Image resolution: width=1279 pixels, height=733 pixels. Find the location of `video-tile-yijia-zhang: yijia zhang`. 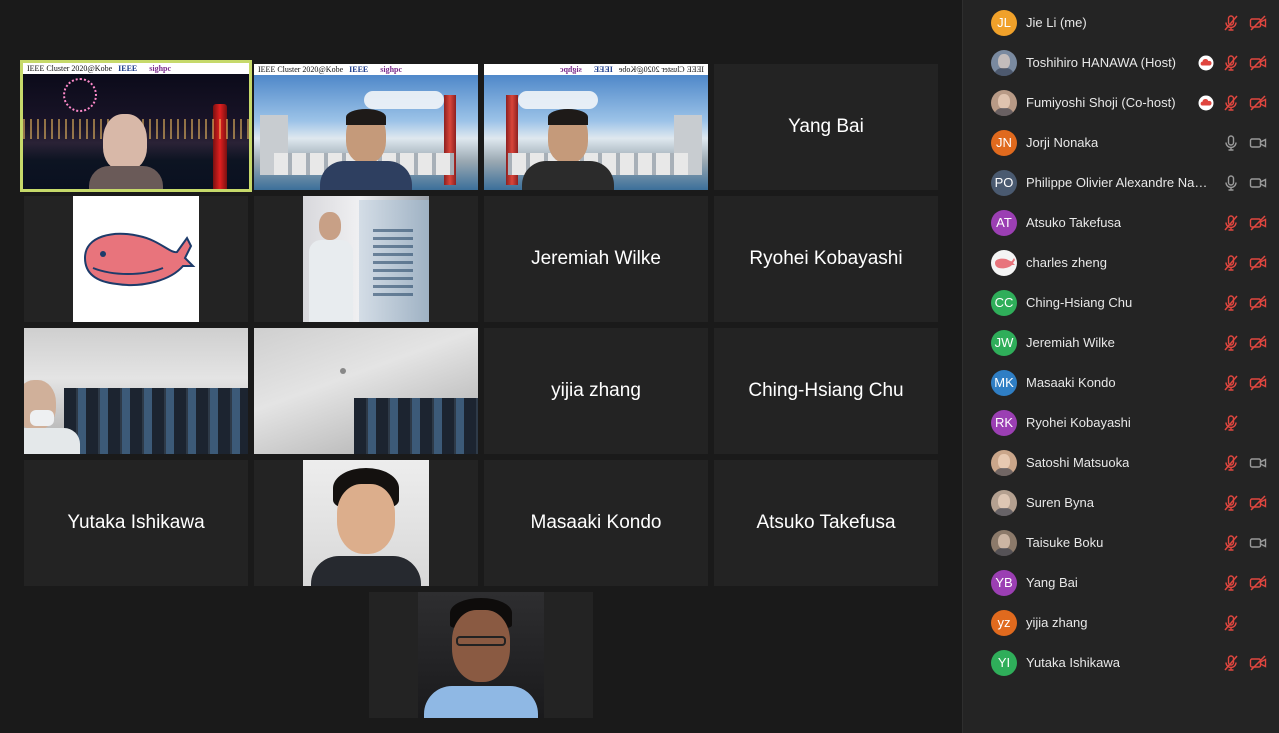

video-tile-yijia-zhang: yijia zhang is located at coordinates (596, 391).